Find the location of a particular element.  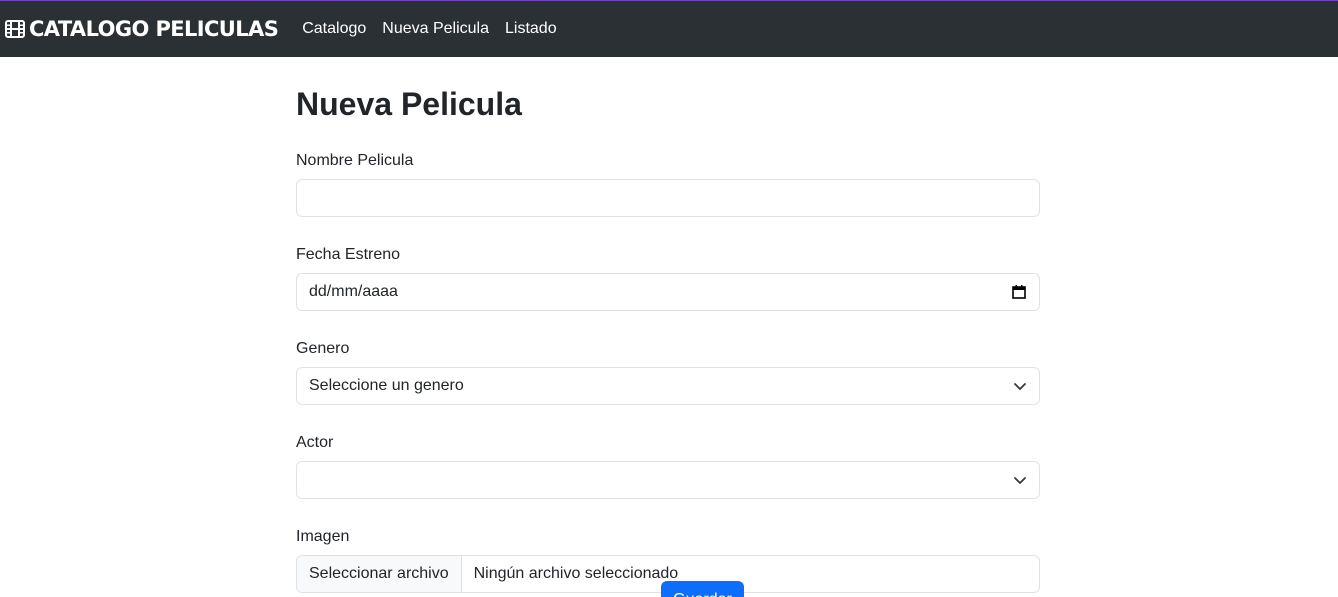

nav-link-listado: Listado is located at coordinates (531, 29).